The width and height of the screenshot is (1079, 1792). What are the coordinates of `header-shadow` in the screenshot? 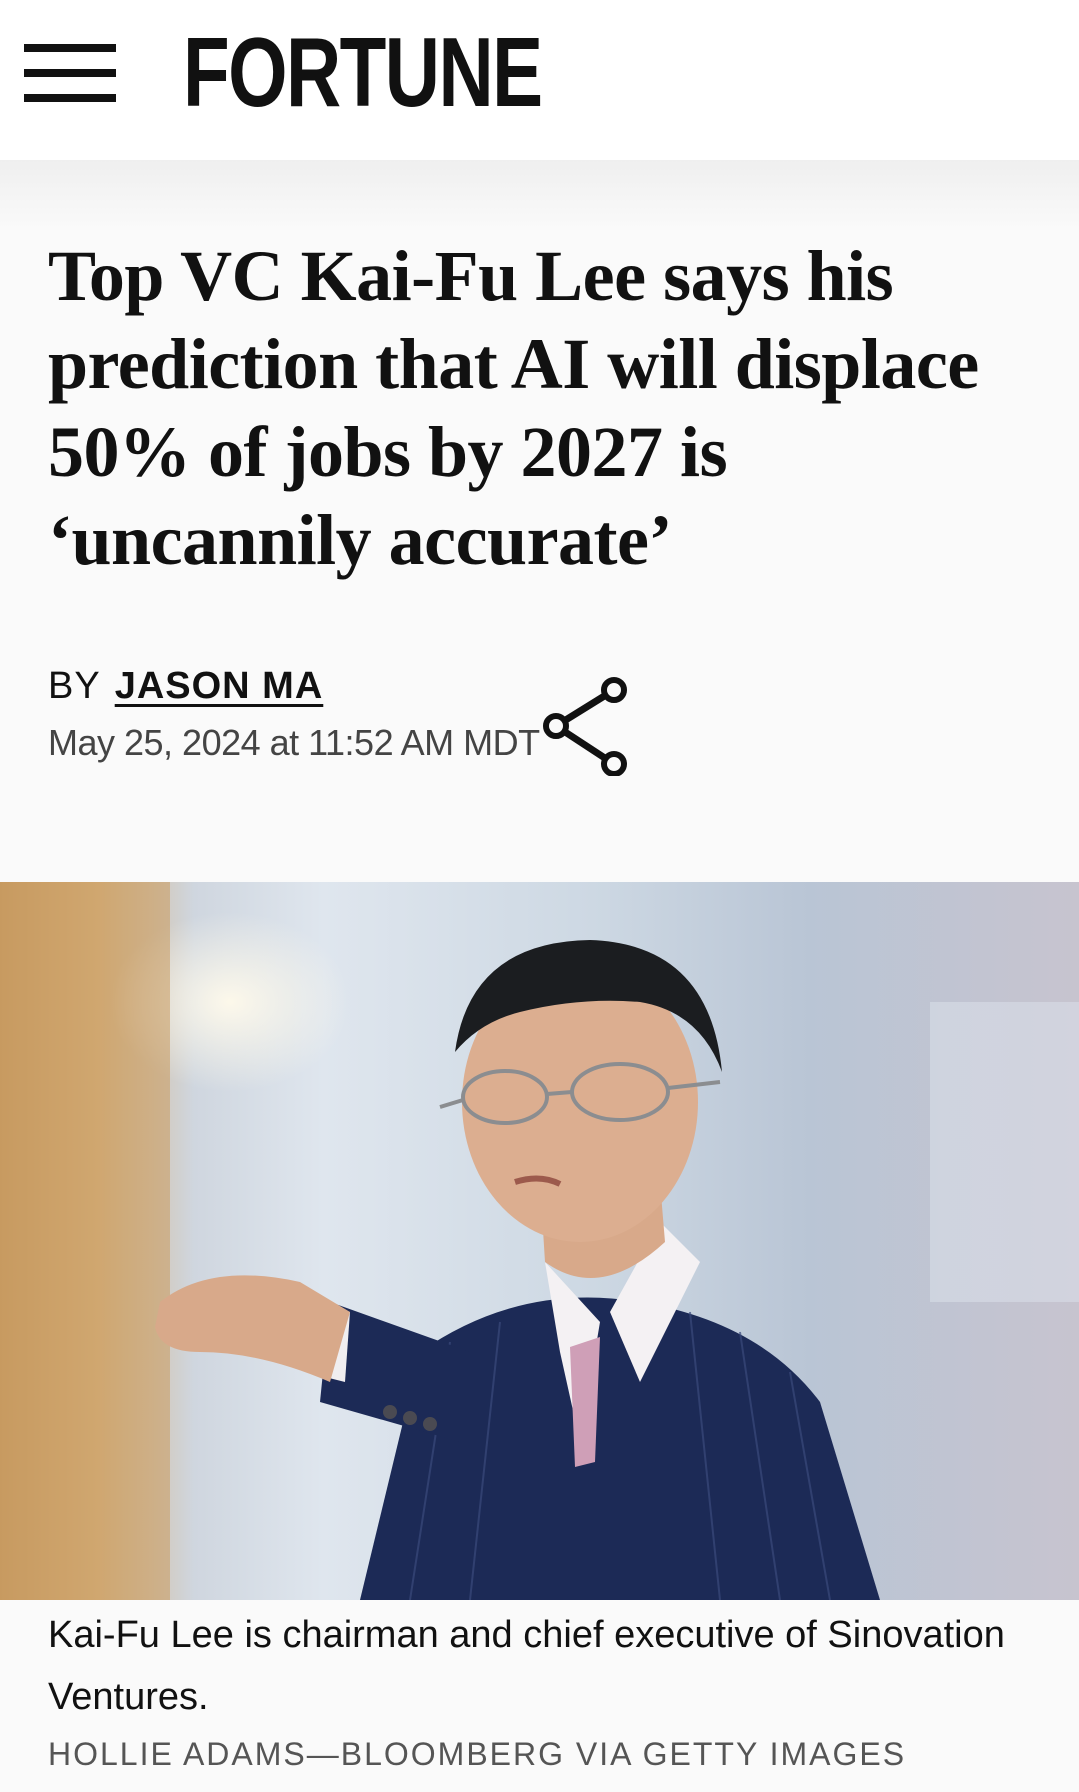 It's located at (539, 195).